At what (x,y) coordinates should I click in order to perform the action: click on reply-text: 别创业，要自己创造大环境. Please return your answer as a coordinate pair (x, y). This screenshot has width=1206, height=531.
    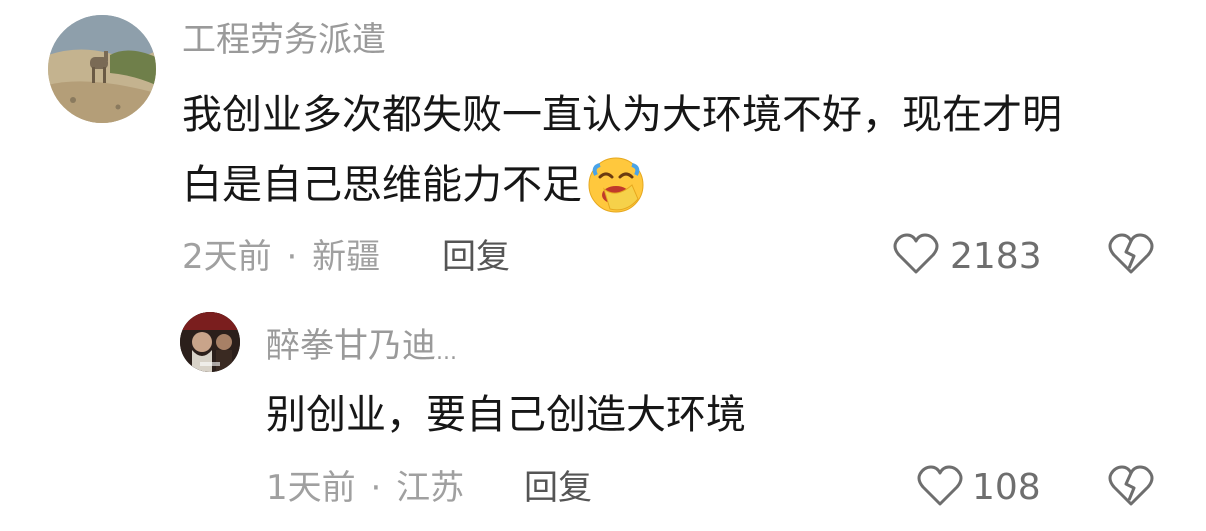
    Looking at the image, I should click on (506, 415).